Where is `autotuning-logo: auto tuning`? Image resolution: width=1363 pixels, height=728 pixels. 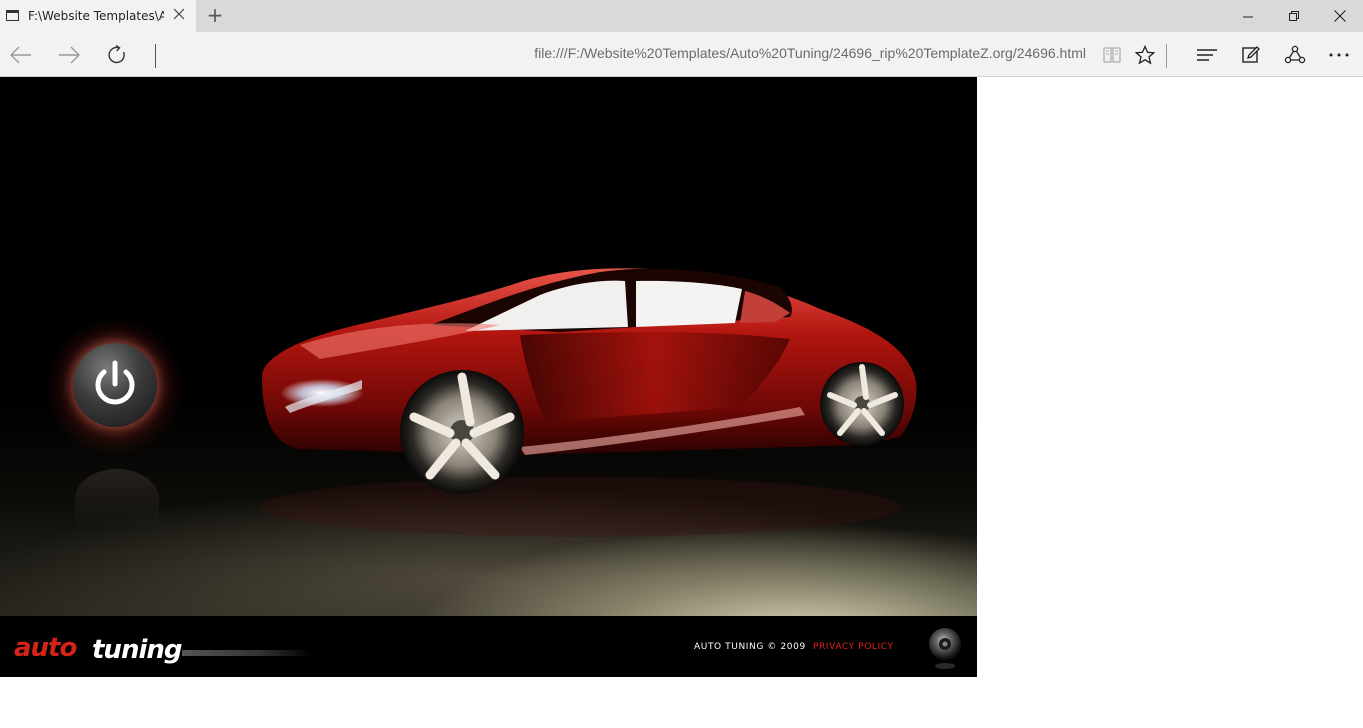 autotuning-logo: auto tuning is located at coordinates (162, 648).